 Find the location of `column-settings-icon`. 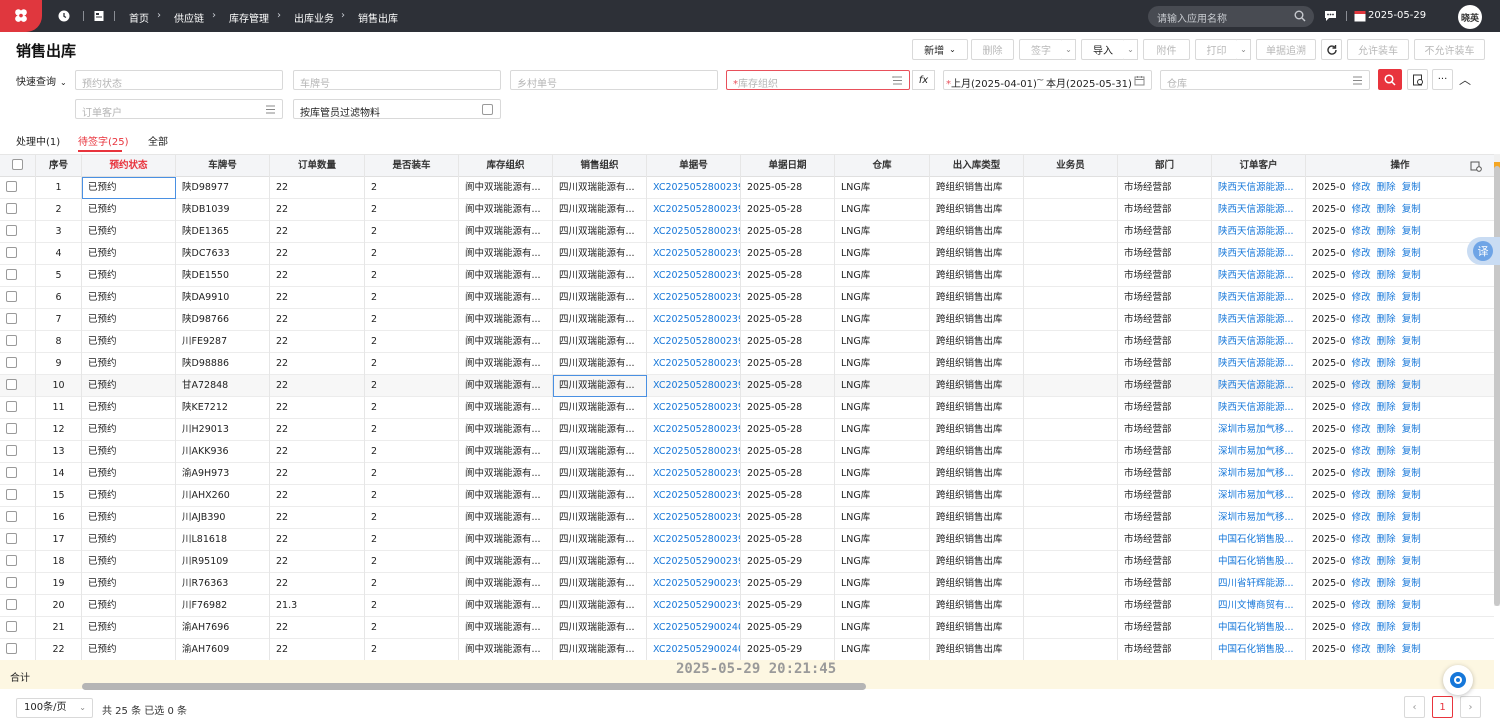

column-settings-icon is located at coordinates (1476, 166).